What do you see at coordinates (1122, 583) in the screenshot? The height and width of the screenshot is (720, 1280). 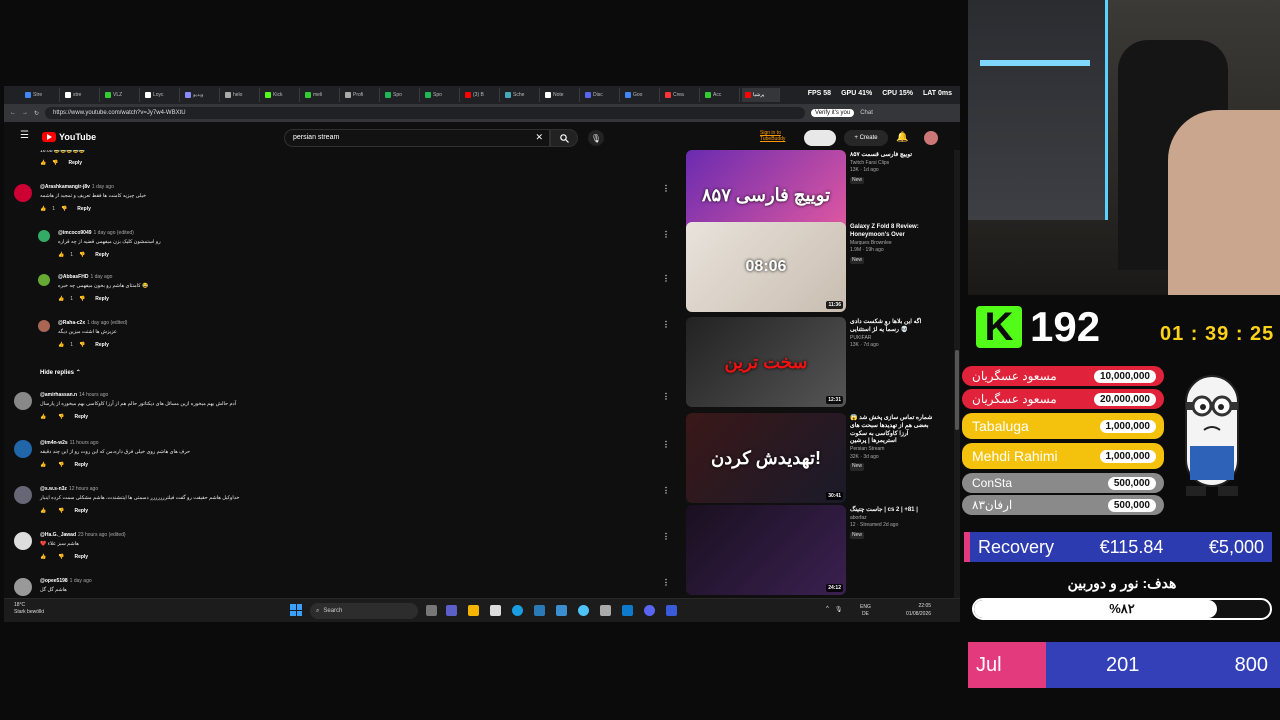 I see `goal-title: هدف: نور و دوربین` at bounding box center [1122, 583].